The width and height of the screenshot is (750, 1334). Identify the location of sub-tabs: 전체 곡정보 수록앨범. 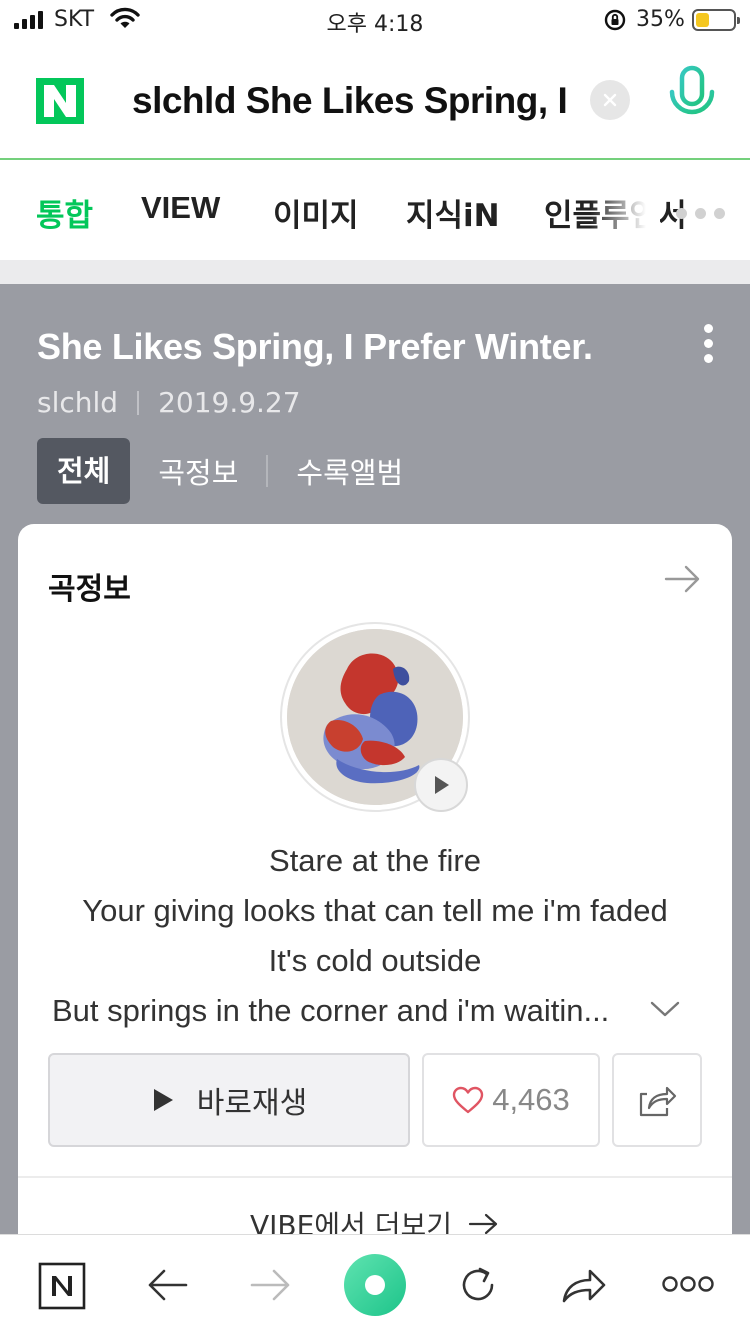
(220, 471).